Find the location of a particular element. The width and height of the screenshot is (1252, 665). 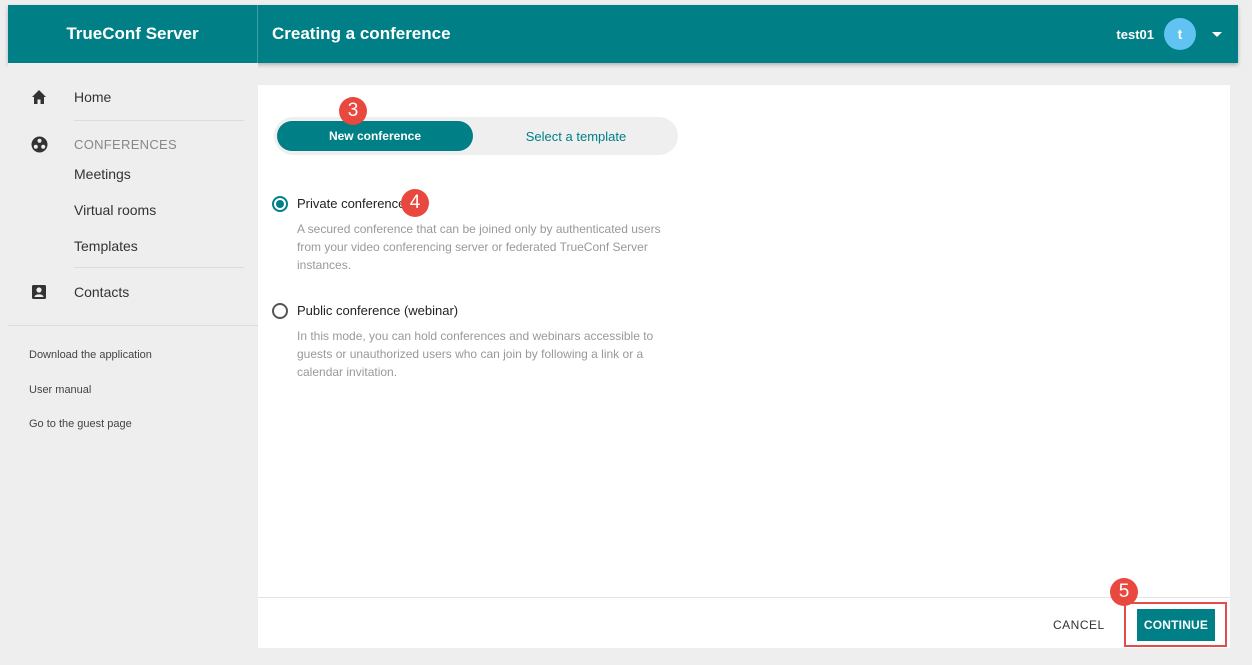

footer-divider is located at coordinates (744, 597).